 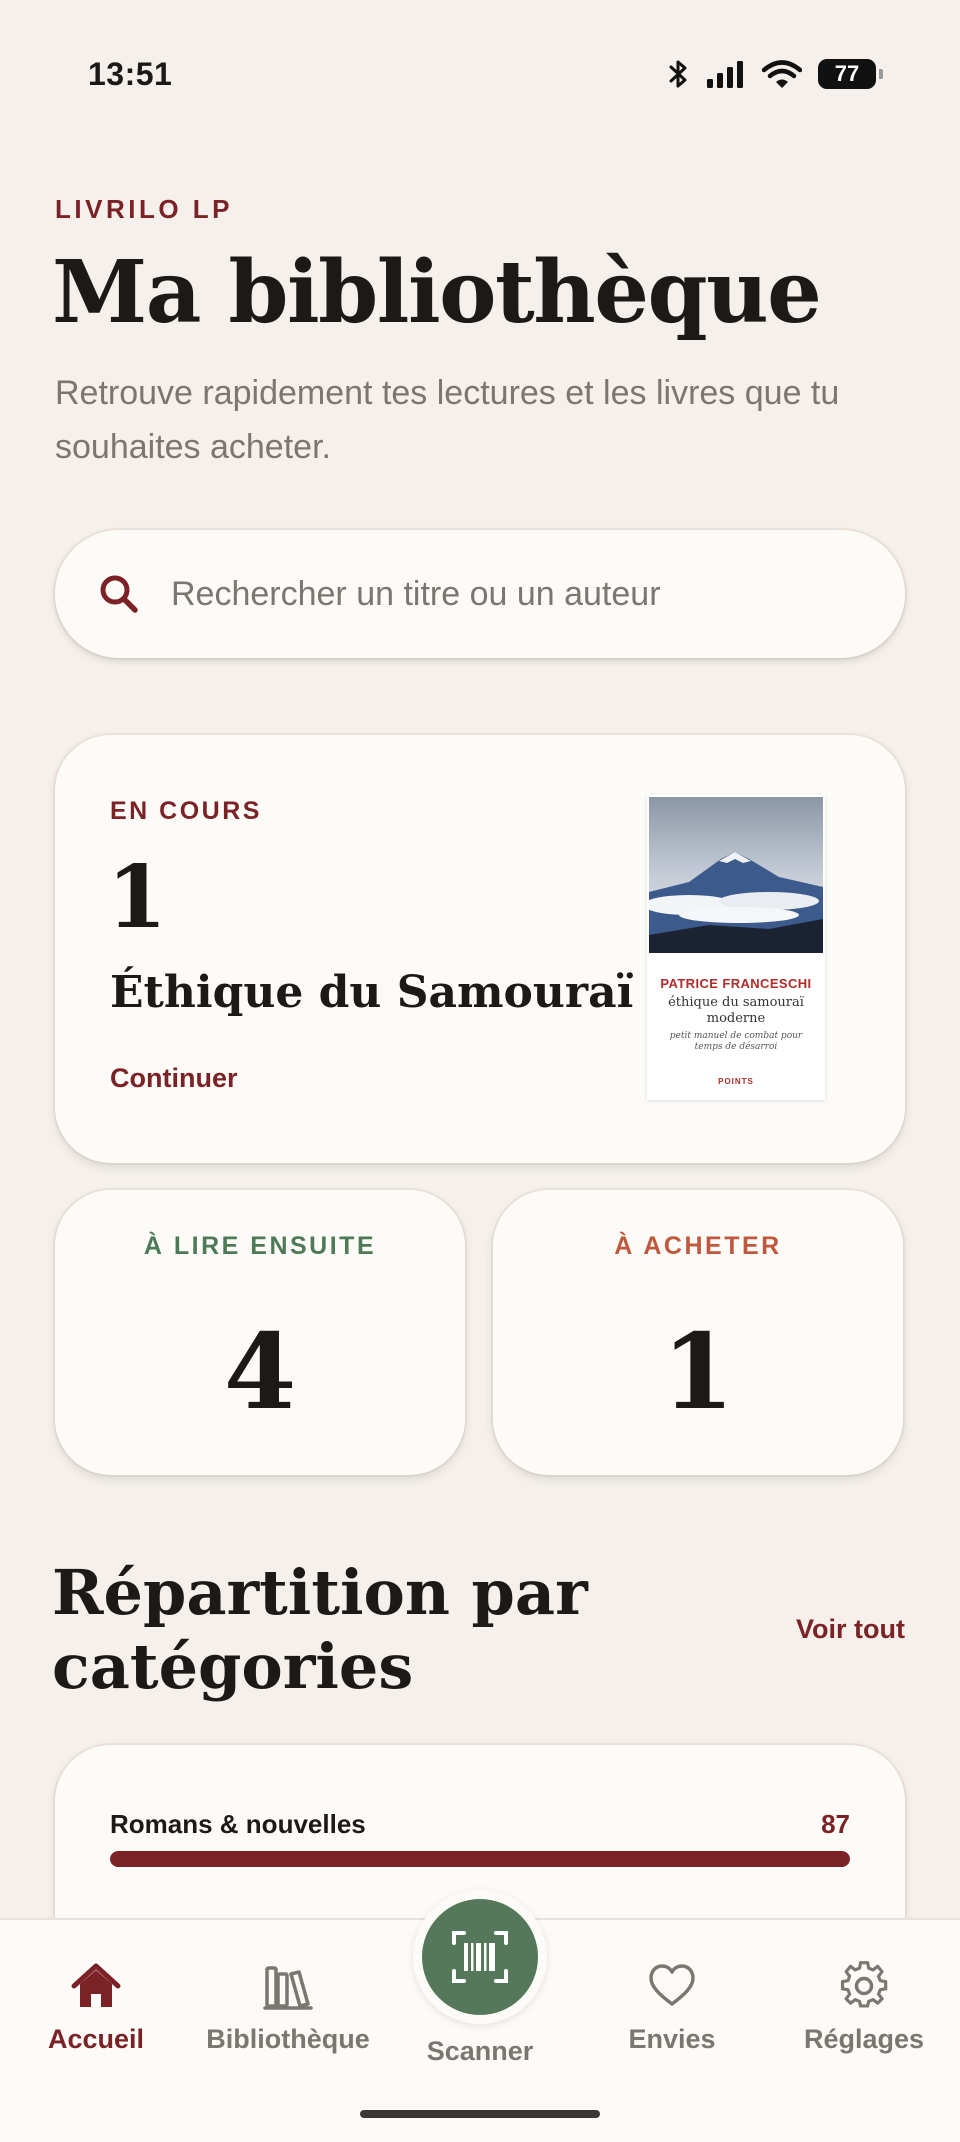 What do you see at coordinates (698, 1371) in the screenshot?
I see `to-buy-count: 1` at bounding box center [698, 1371].